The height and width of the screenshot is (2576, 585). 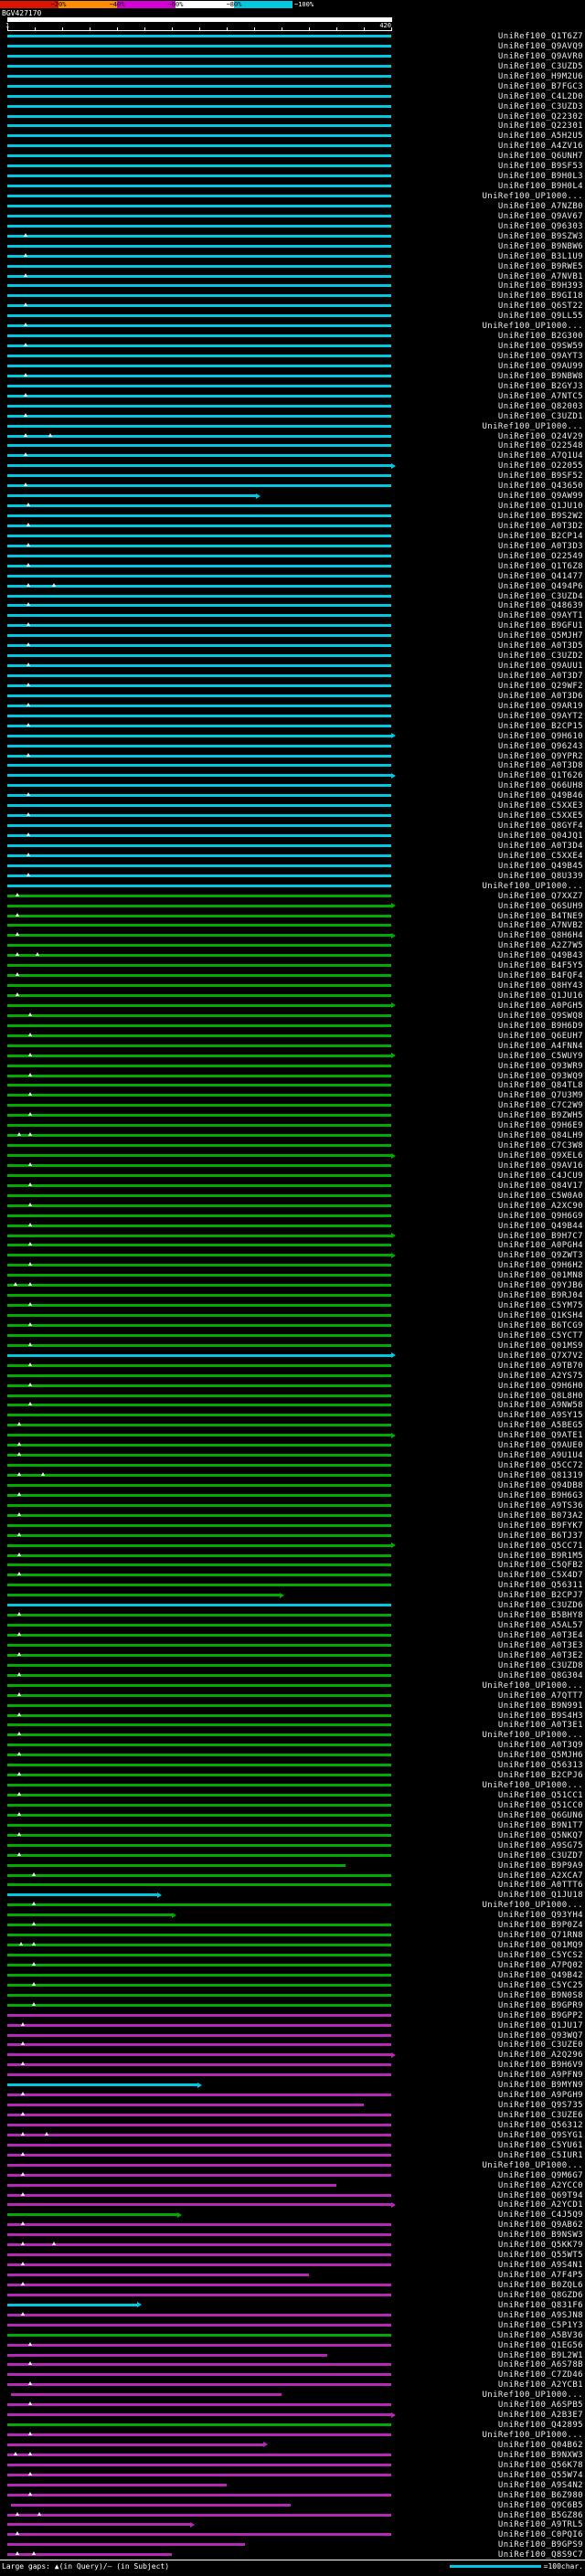 What do you see at coordinates (540, 516) in the screenshot?
I see `hit-label: UniRef100_B9S2W2` at bounding box center [540, 516].